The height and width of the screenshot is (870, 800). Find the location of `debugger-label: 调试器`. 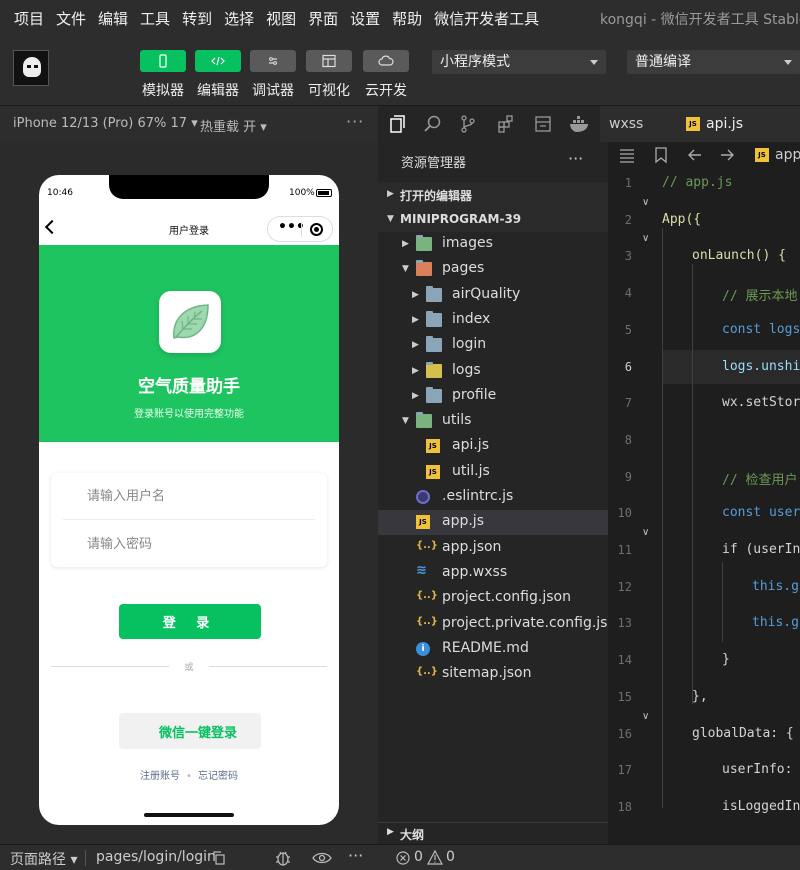

debugger-label: 调试器 is located at coordinates (273, 91).